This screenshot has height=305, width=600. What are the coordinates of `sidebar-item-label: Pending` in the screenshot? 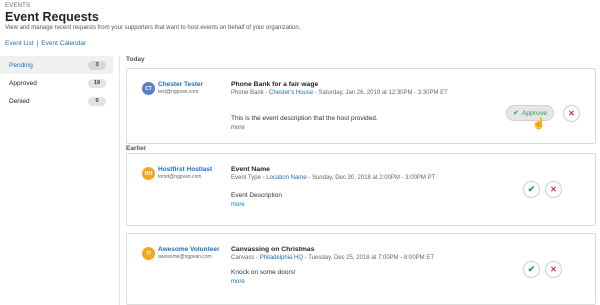 It's located at (21, 65).